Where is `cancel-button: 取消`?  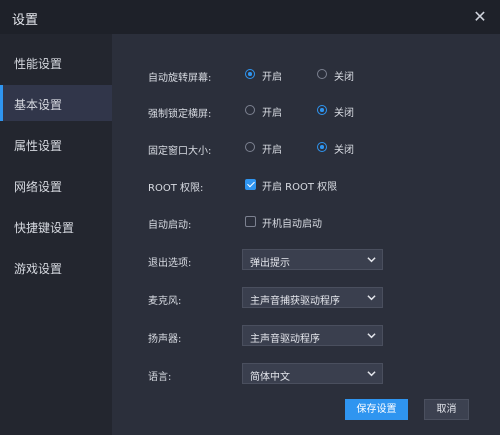 cancel-button: 取消 is located at coordinates (446, 409).